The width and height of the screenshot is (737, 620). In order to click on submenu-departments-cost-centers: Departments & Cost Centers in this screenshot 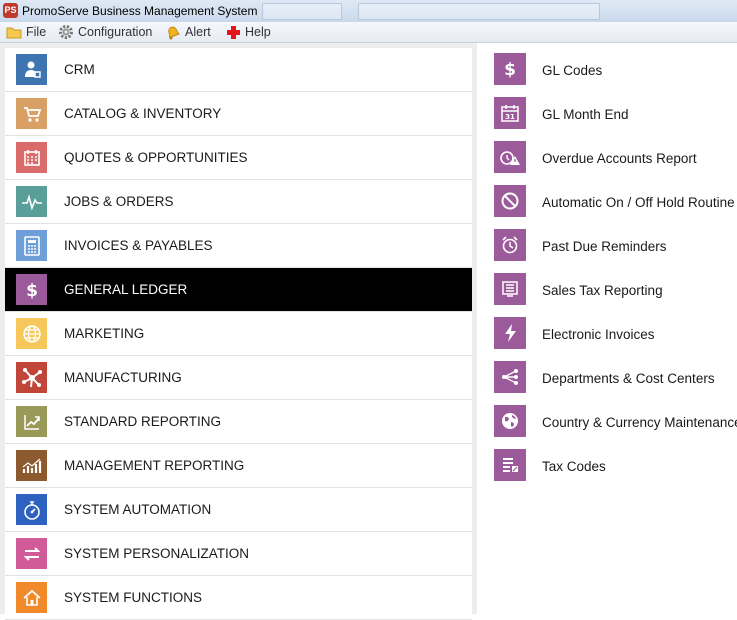, I will do `click(607, 373)`.